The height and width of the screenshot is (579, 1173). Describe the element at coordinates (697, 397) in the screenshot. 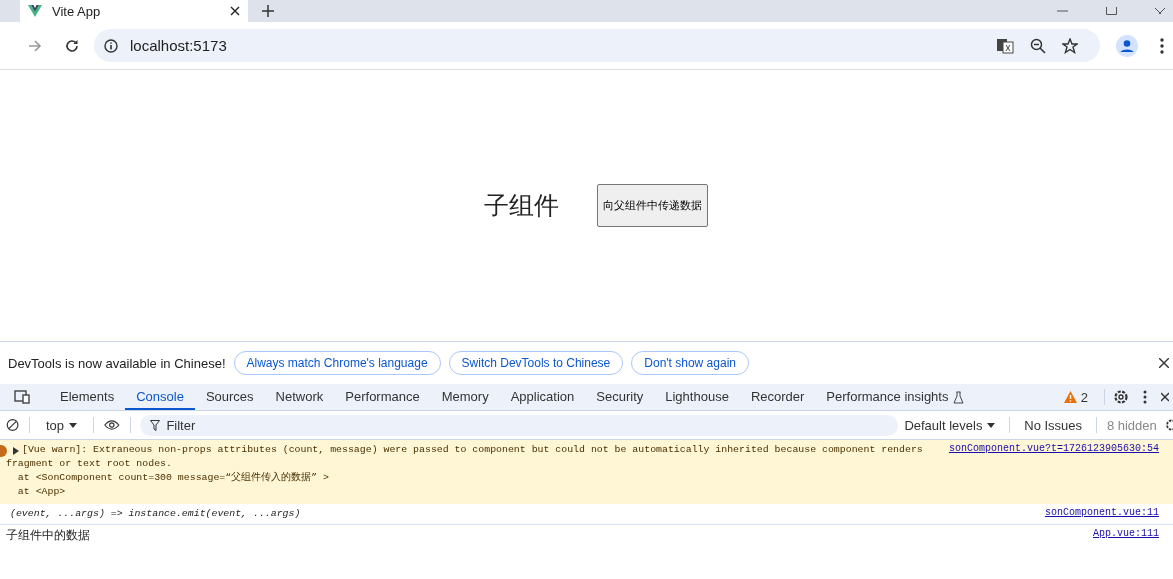

I see `devtools-tab: Lighthouse` at that location.